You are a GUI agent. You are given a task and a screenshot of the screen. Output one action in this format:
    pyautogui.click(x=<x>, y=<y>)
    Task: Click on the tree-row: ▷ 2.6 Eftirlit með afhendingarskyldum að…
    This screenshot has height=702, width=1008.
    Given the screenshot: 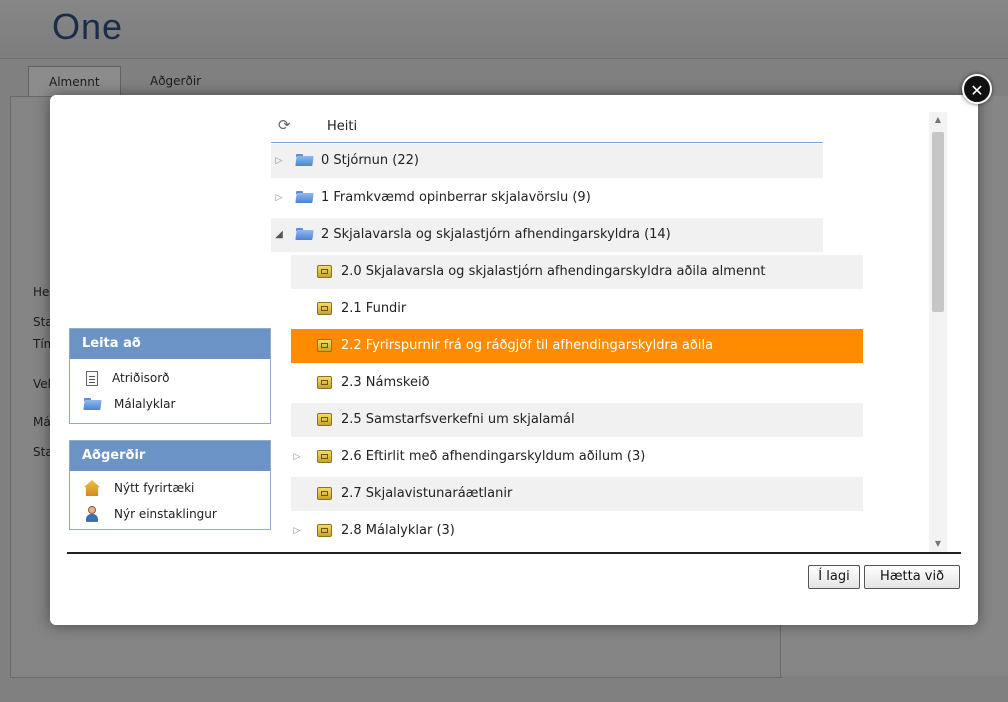 What is the action you would take?
    pyautogui.click(x=577, y=457)
    